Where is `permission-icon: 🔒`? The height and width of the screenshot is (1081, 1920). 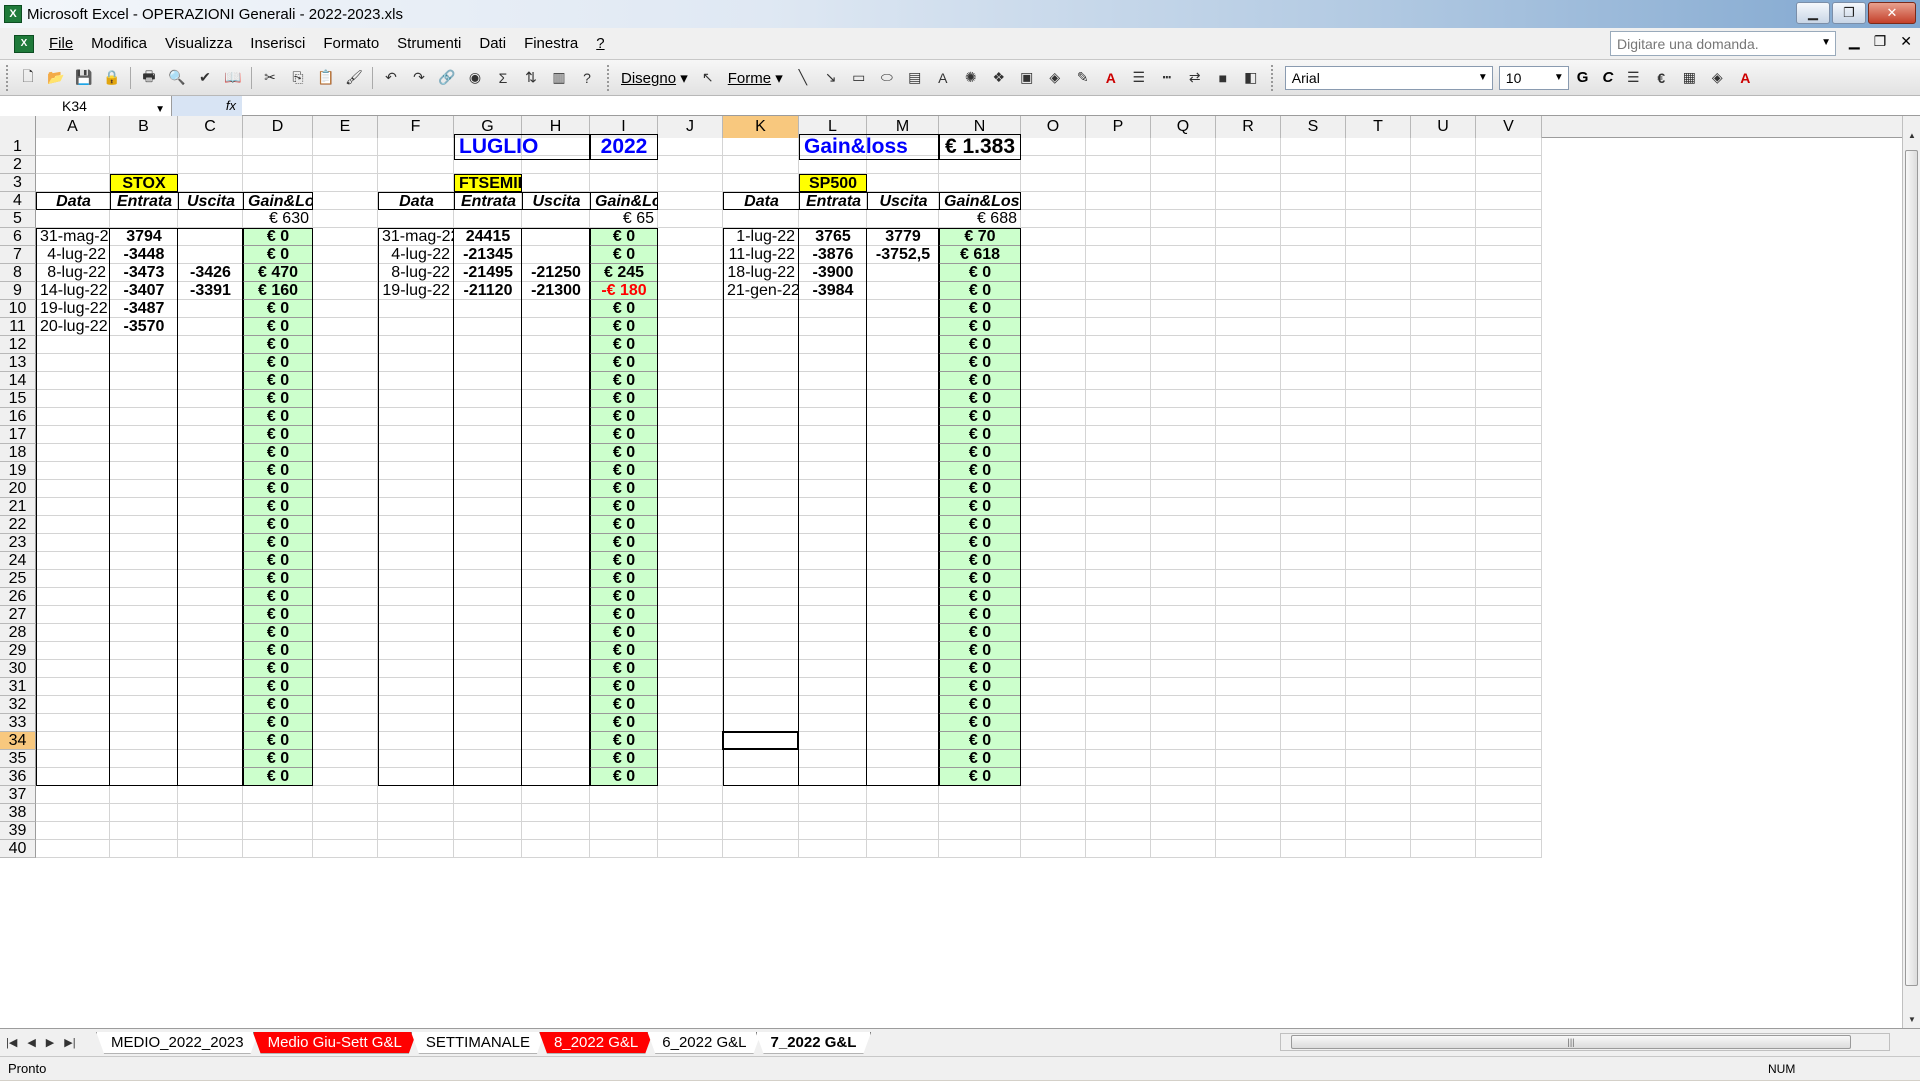
permission-icon: 🔒 is located at coordinates (112, 78).